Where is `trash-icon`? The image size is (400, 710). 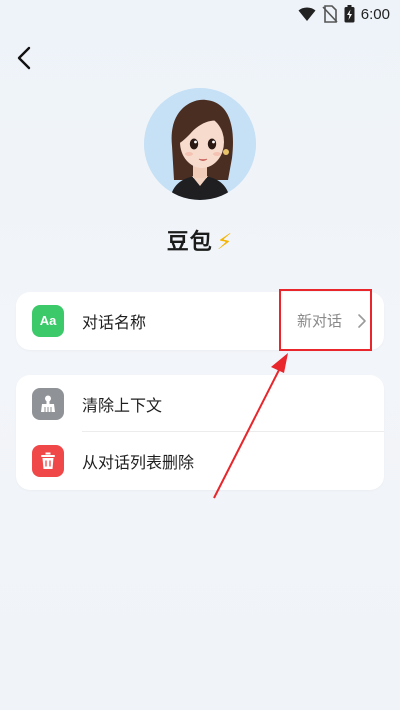 trash-icon is located at coordinates (48, 460).